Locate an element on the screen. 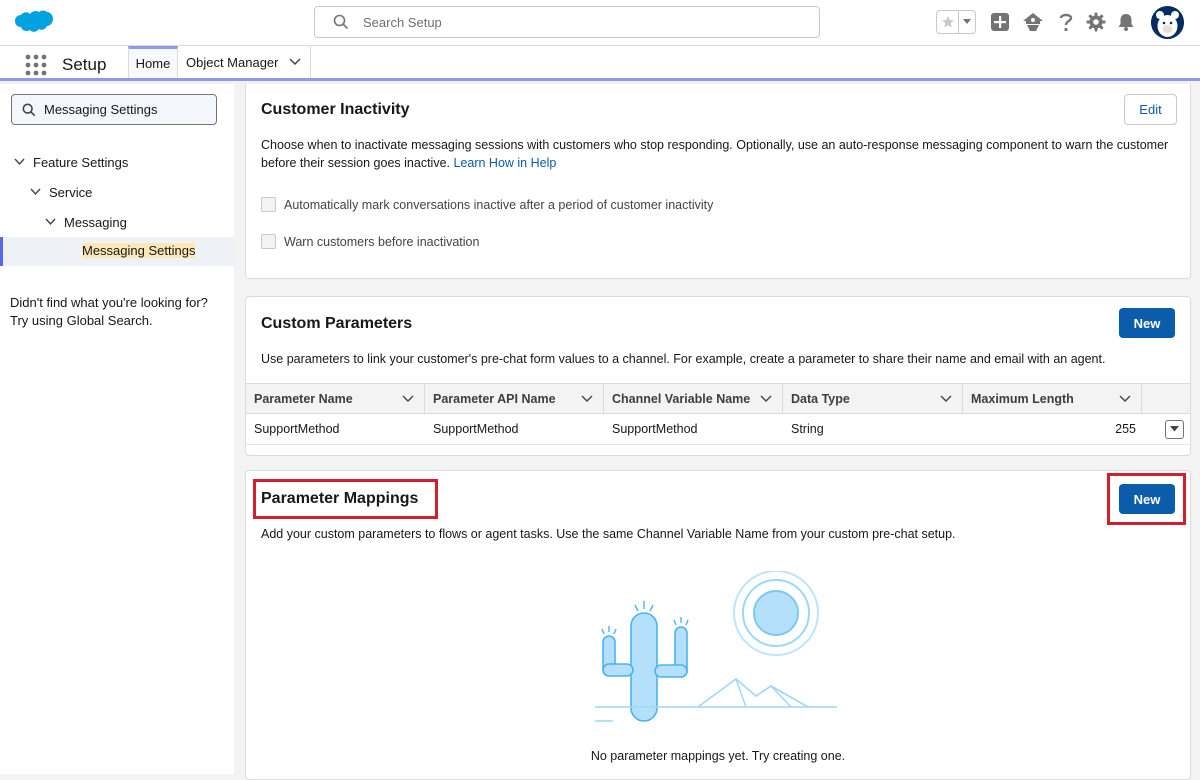  tree-item-label: Messaging Settings is located at coordinates (139, 250).